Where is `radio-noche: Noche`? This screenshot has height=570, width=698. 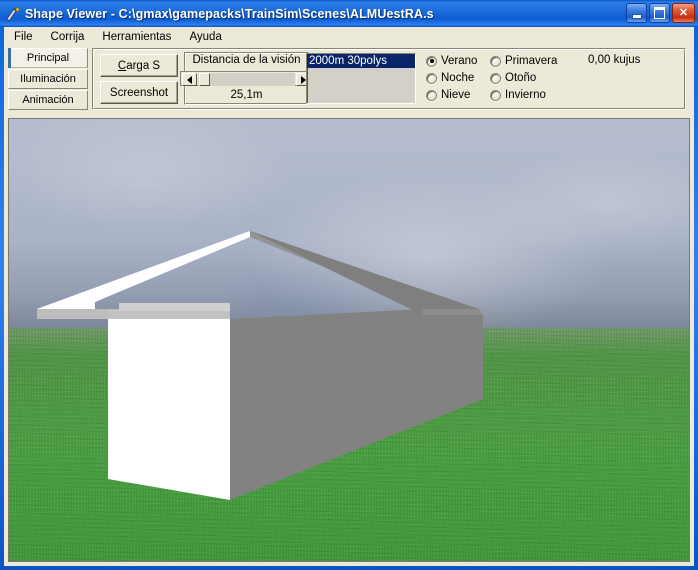 radio-noche: Noche is located at coordinates (450, 78).